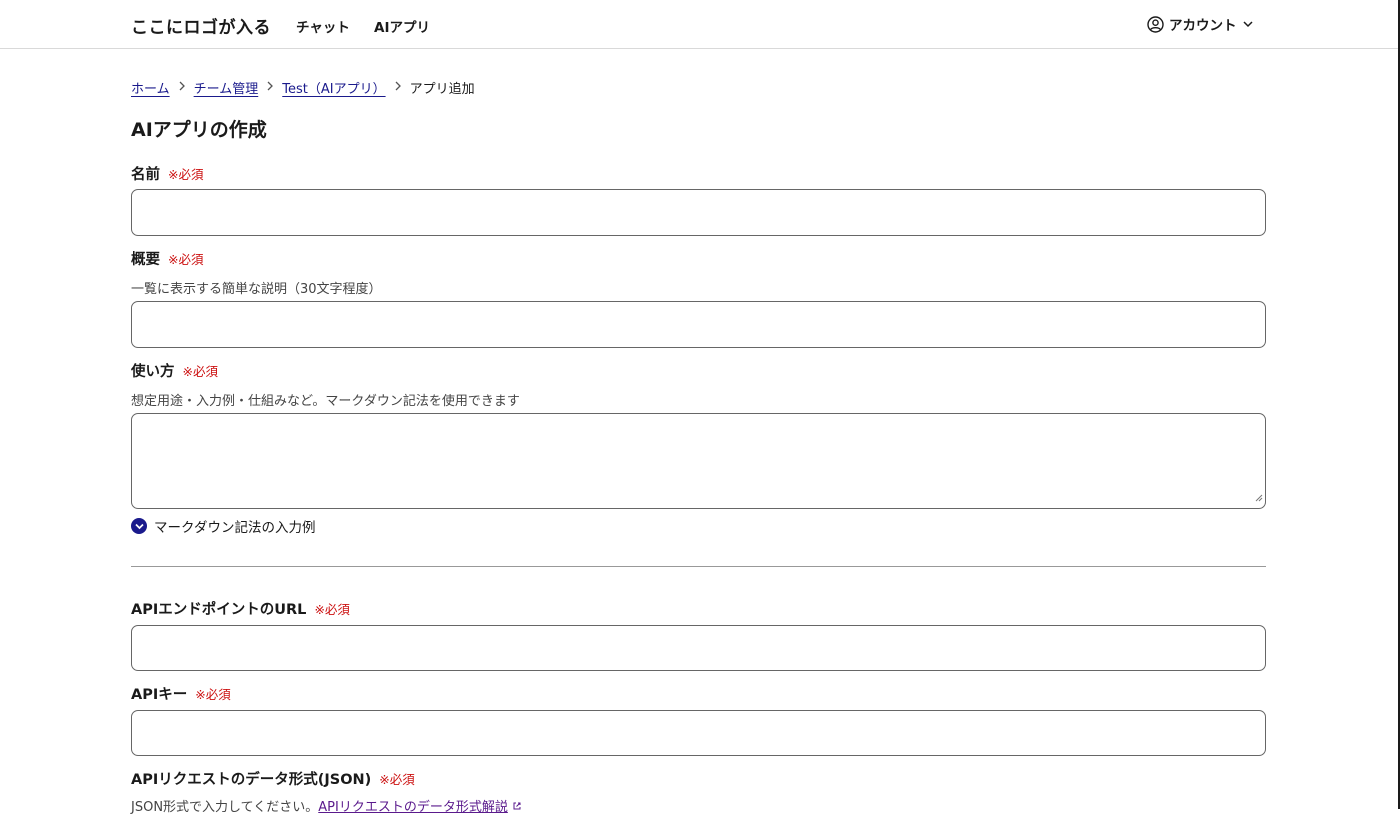  Describe the element at coordinates (402, 26) in the screenshot. I see `nav-ai-app: AIアプリ` at that location.